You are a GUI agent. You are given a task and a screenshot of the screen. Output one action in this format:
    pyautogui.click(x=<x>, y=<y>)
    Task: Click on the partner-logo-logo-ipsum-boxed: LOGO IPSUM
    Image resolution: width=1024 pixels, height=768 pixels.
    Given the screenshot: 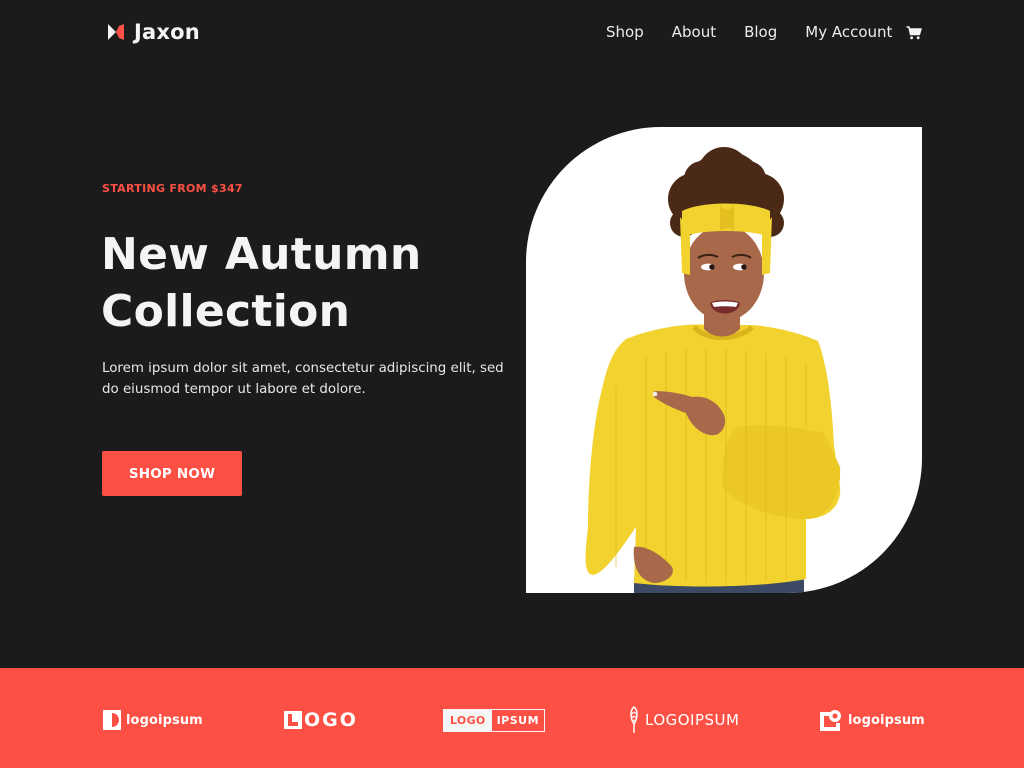 What is the action you would take?
    pyautogui.click(x=494, y=720)
    